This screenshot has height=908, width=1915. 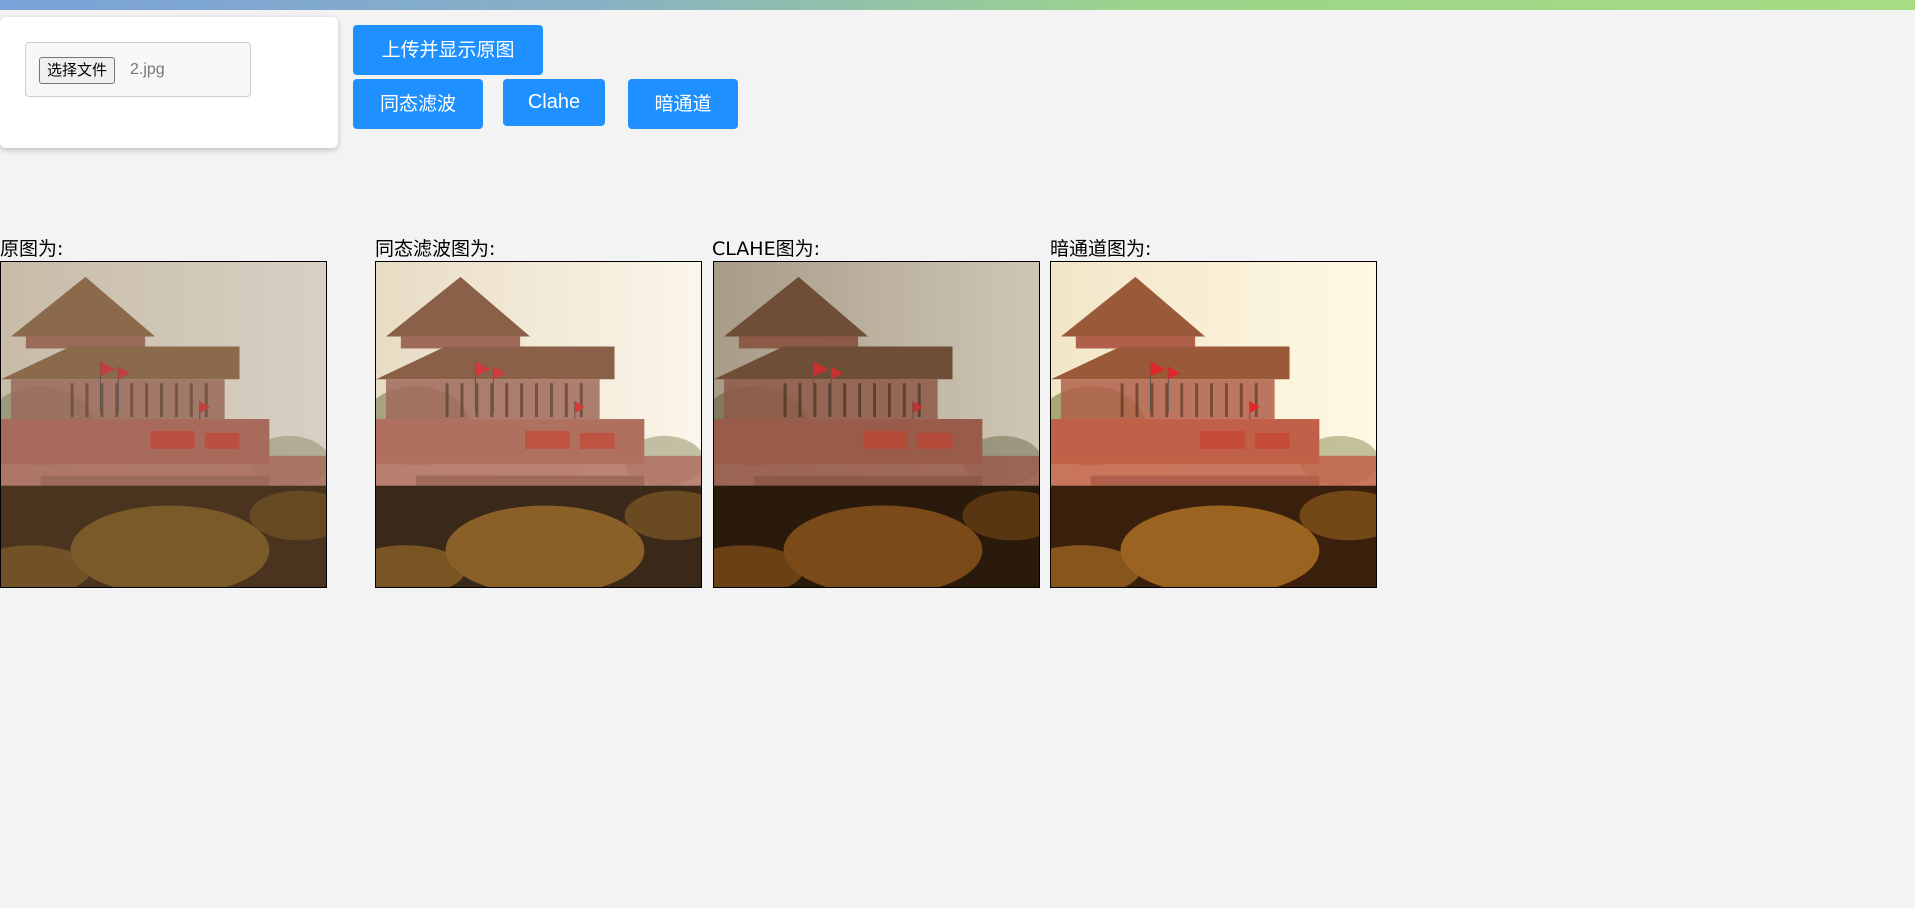 I want to click on file-input: 选择文件 2.jpg, so click(x=138, y=69).